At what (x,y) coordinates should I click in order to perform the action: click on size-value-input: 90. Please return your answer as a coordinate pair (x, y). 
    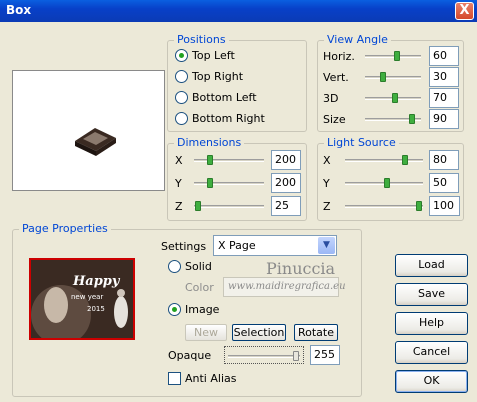
    Looking at the image, I should click on (444, 119).